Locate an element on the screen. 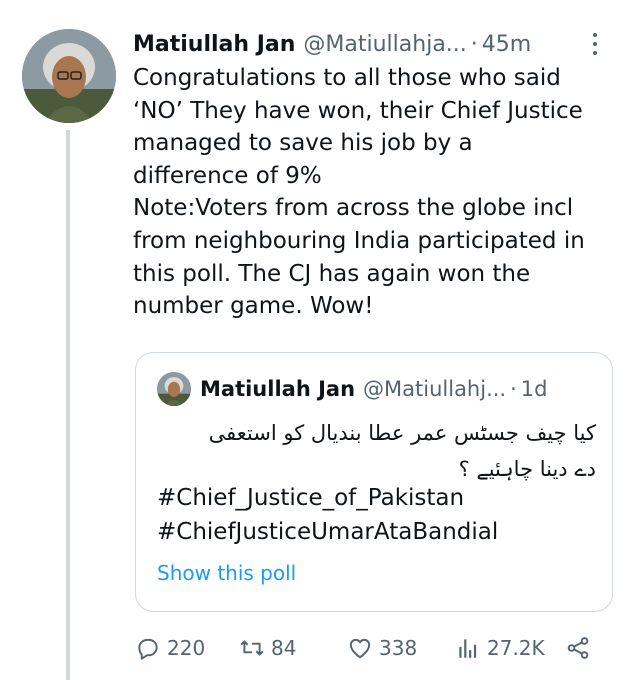 The image size is (633, 680). share-button is located at coordinates (578, 648).